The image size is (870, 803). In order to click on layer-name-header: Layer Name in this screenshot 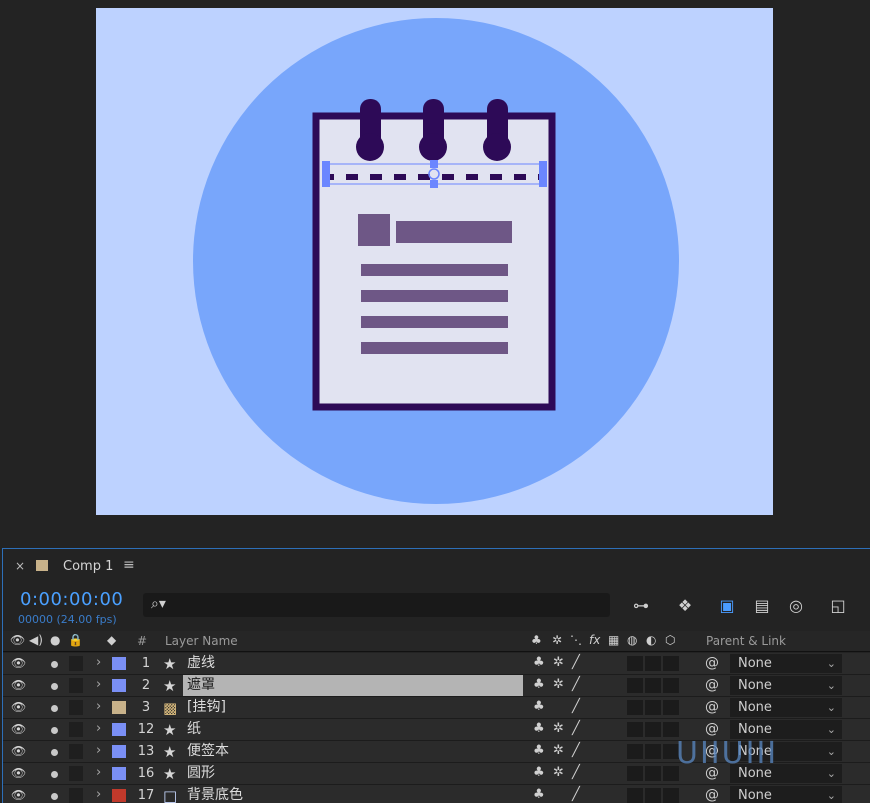, I will do `click(201, 641)`.